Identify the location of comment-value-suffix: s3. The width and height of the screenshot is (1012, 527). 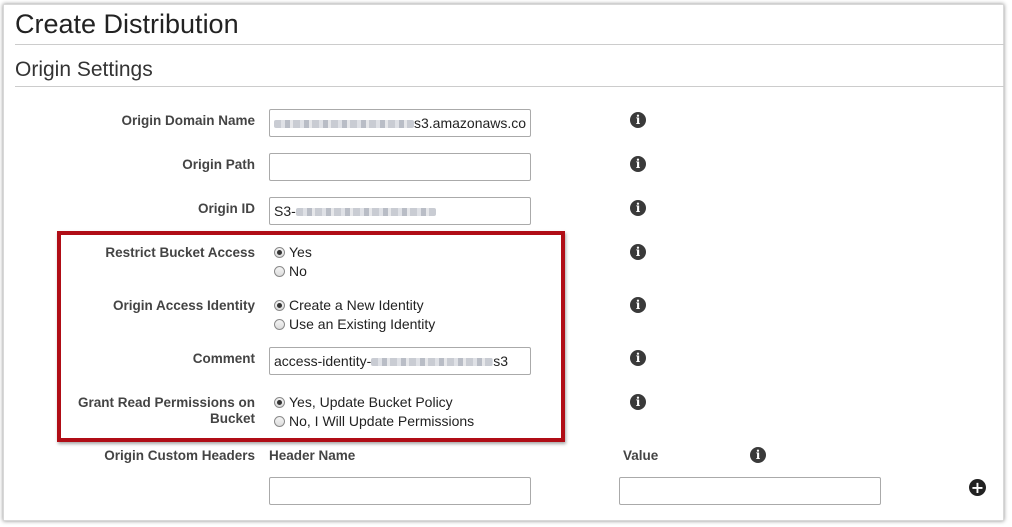
(501, 361).